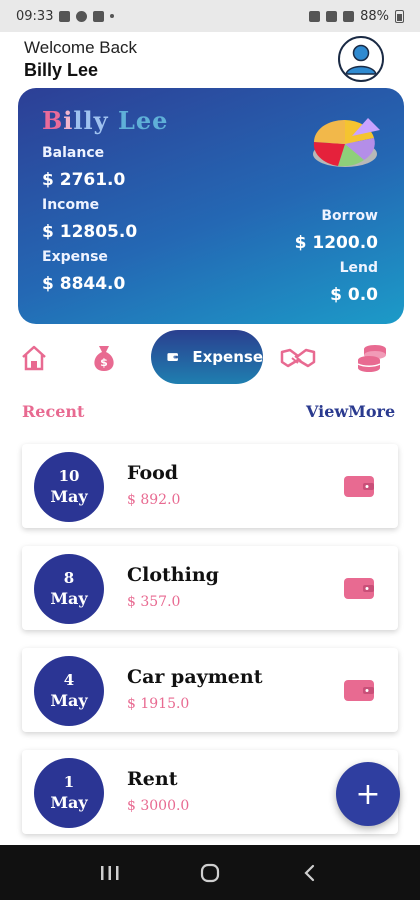 This screenshot has width=420, height=900. Describe the element at coordinates (69, 680) in the screenshot. I see `date-day: 4` at that location.